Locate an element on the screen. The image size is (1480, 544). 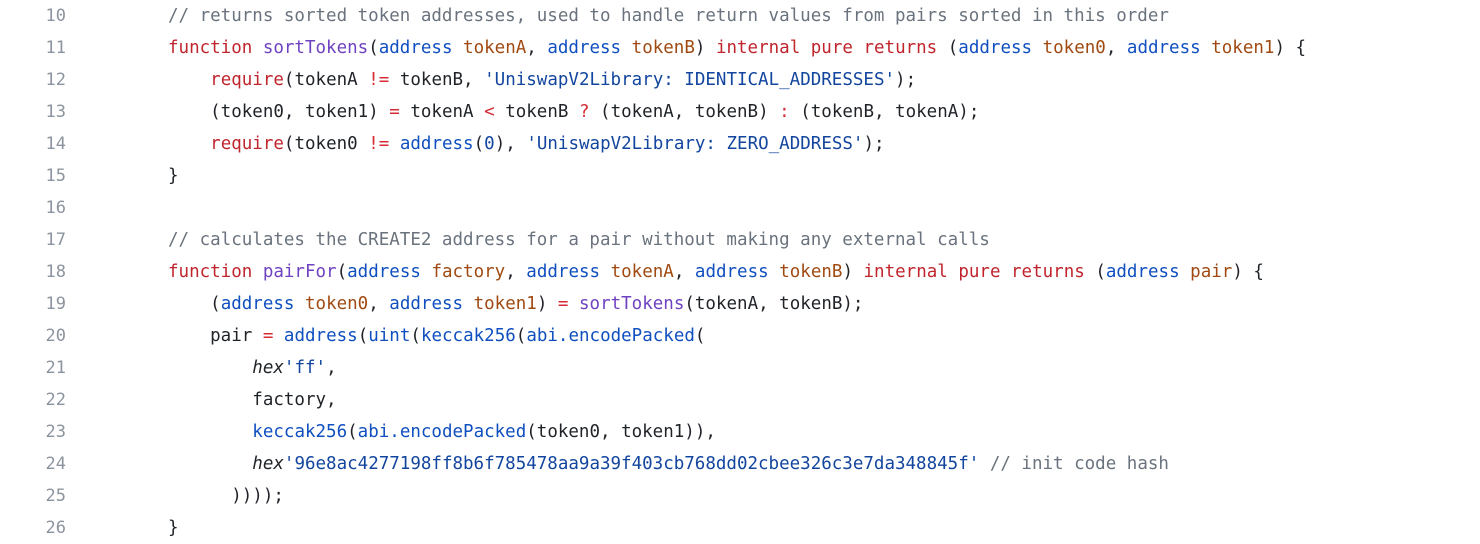
line-number: 21 is located at coordinates (55, 368).